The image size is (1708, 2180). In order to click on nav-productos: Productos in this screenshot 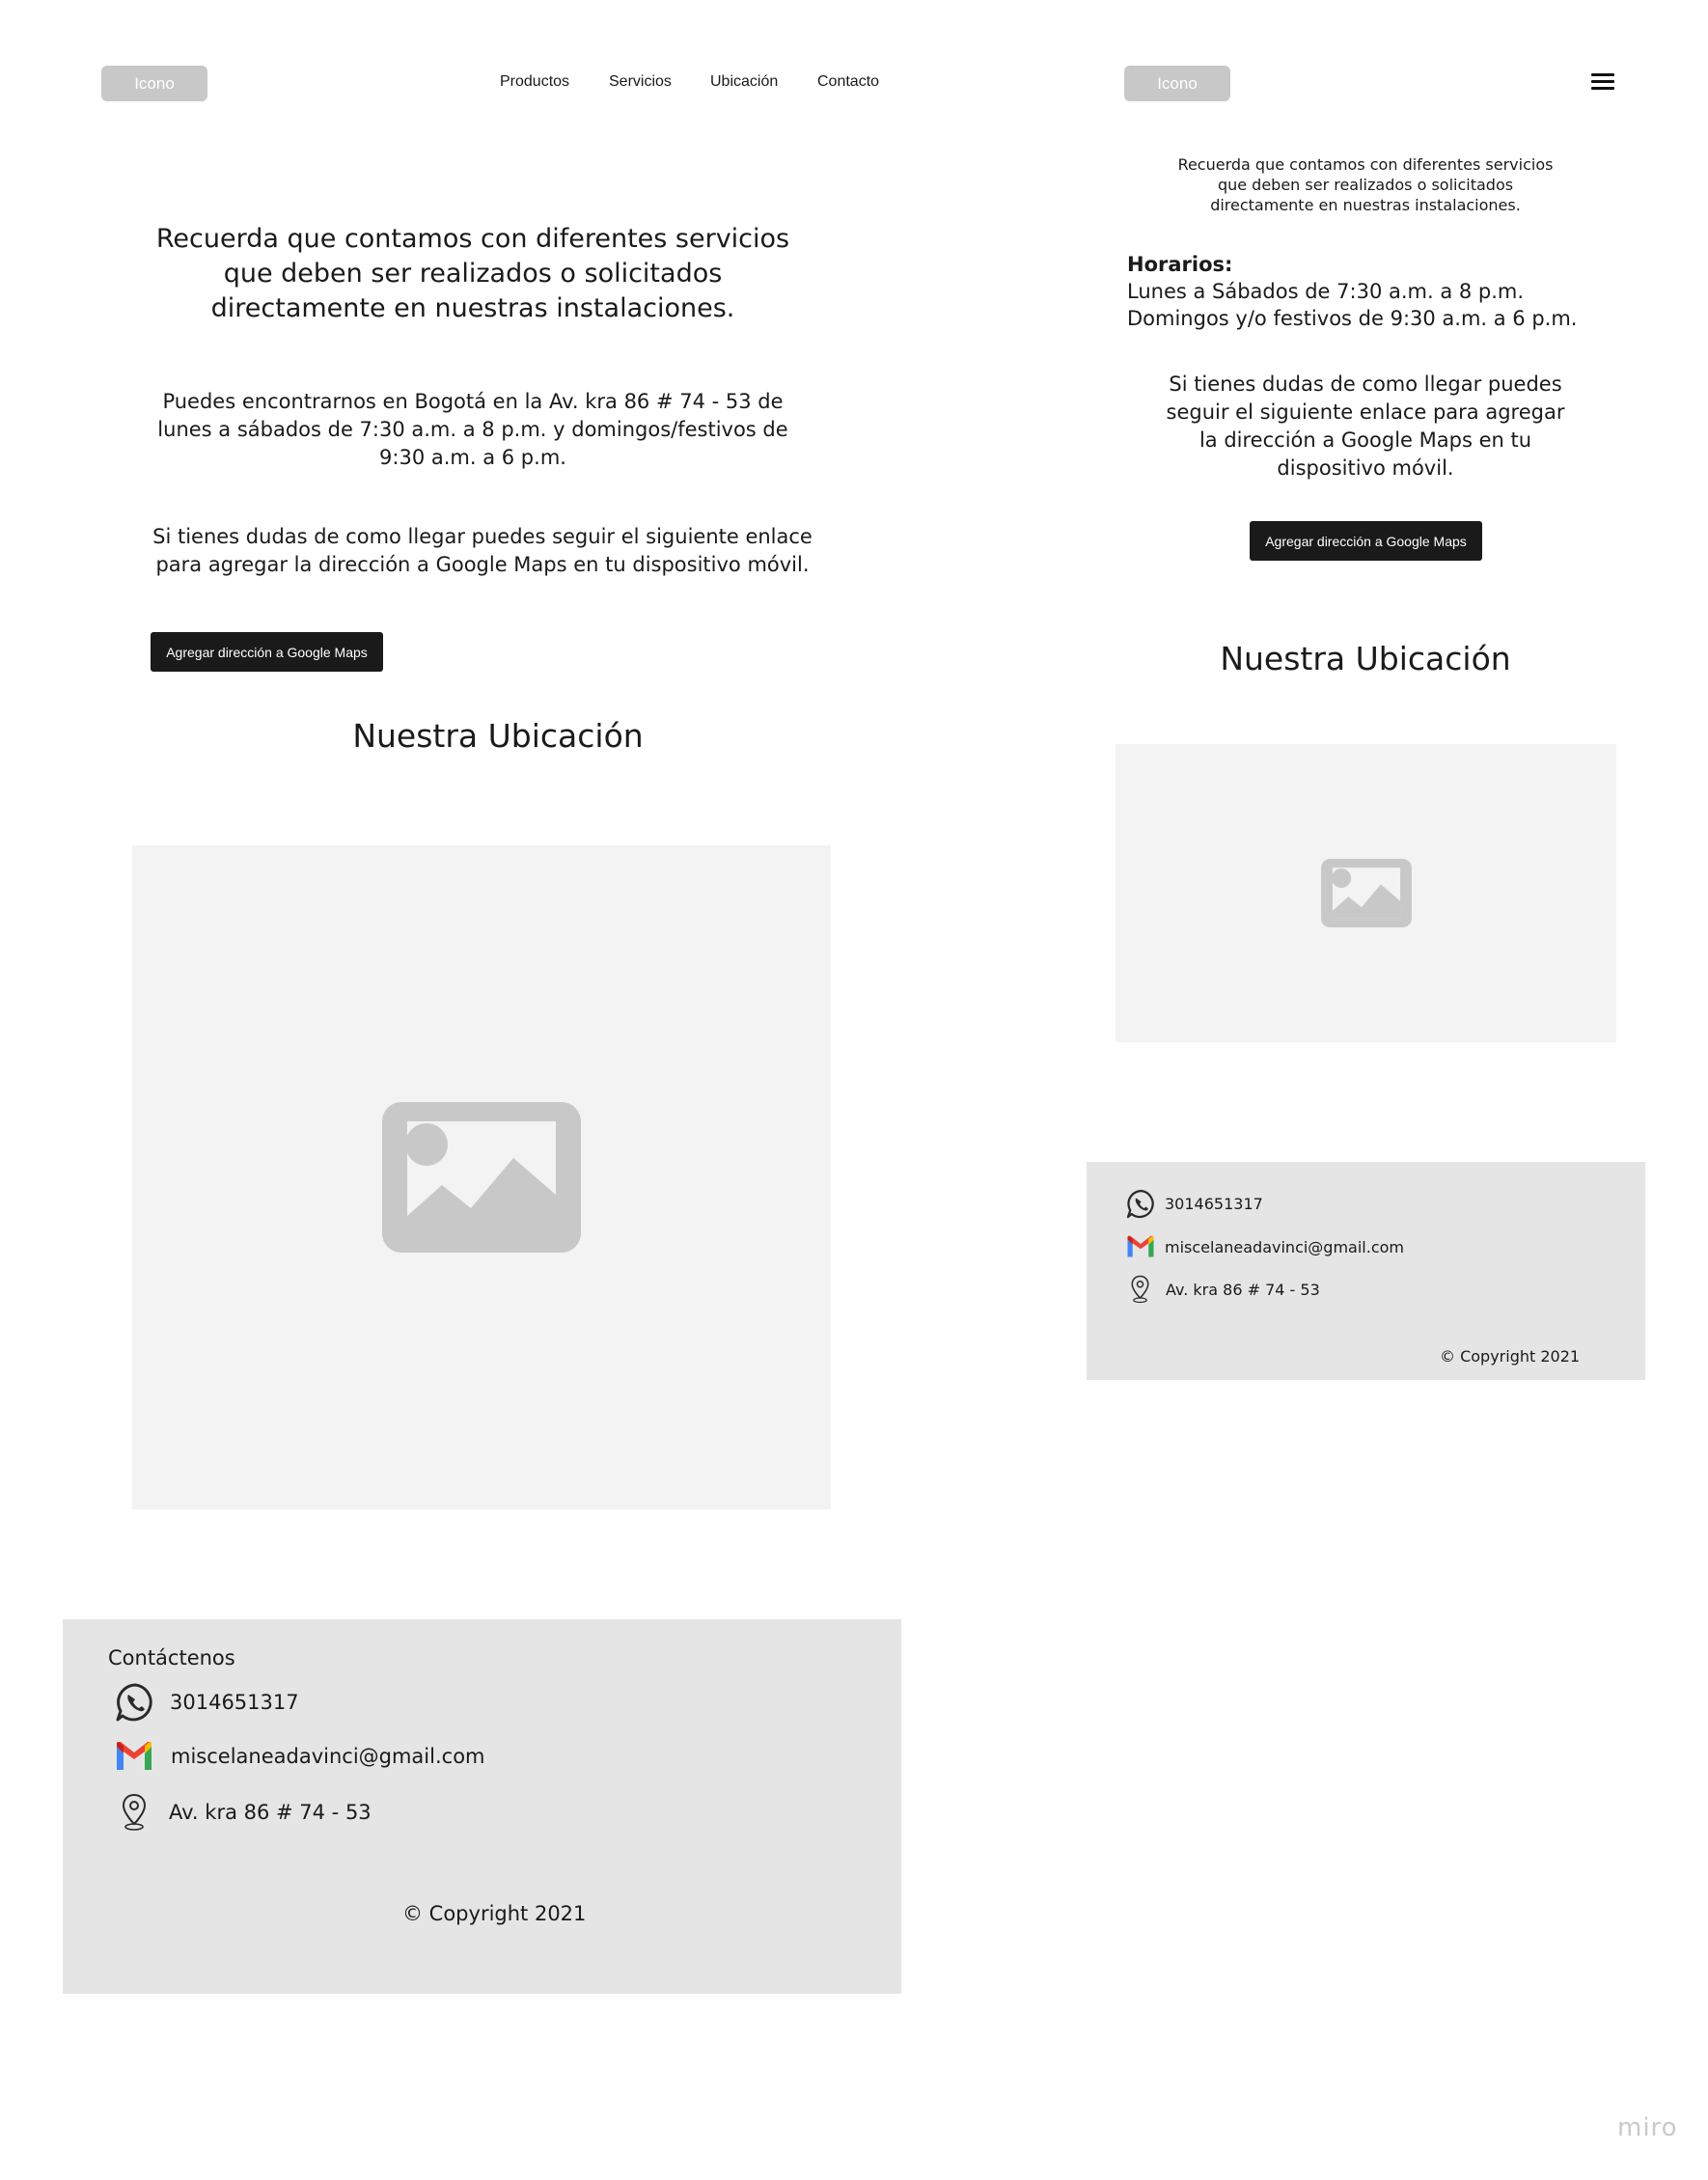, I will do `click(534, 82)`.